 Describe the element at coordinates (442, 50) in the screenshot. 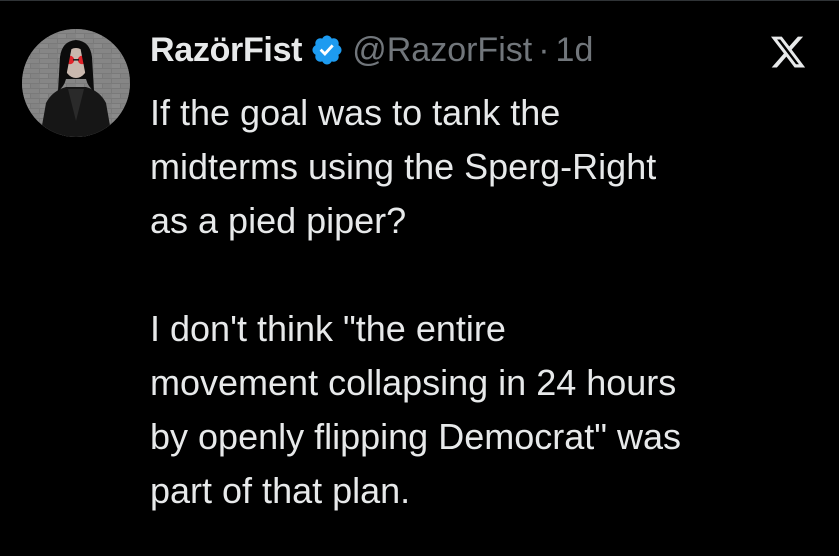

I see `user-handle: @RazorFist` at that location.